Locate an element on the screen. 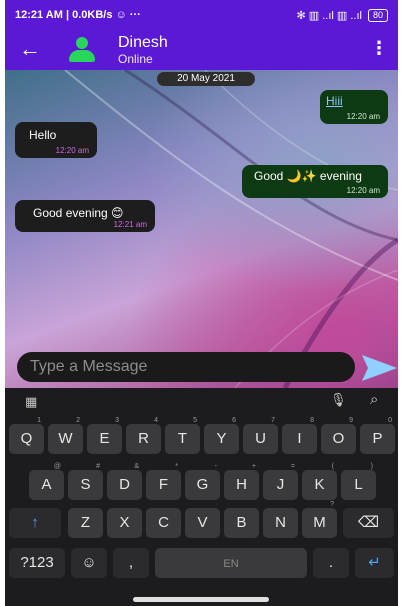 This screenshot has width=403, height=606. key-label: A is located at coordinates (46, 484).